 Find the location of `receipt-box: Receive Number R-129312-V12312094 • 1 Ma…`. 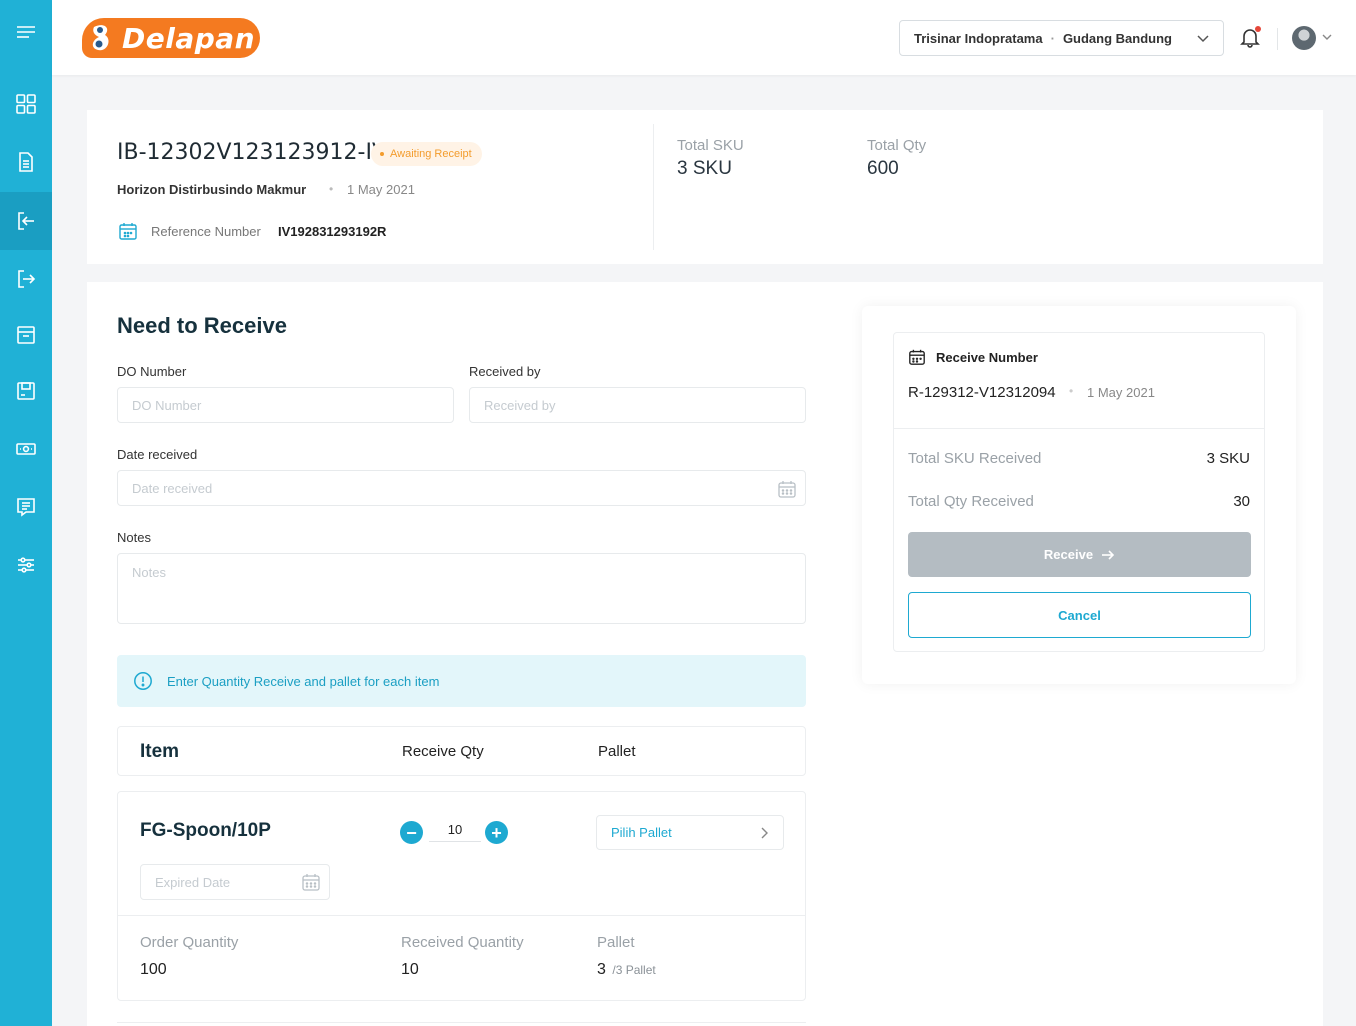

receipt-box: Receive Number R-129312-V12312094 • 1 Ma… is located at coordinates (1079, 492).